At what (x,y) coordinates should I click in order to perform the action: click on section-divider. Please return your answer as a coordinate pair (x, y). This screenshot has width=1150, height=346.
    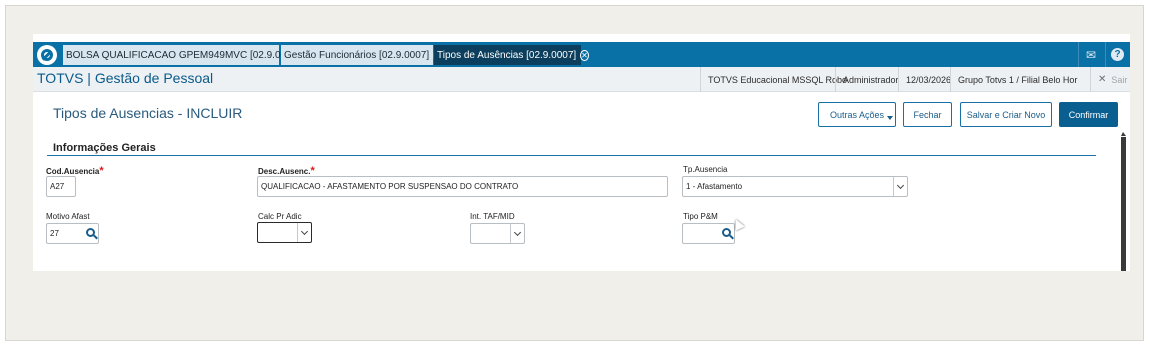
    Looking at the image, I should click on (571, 155).